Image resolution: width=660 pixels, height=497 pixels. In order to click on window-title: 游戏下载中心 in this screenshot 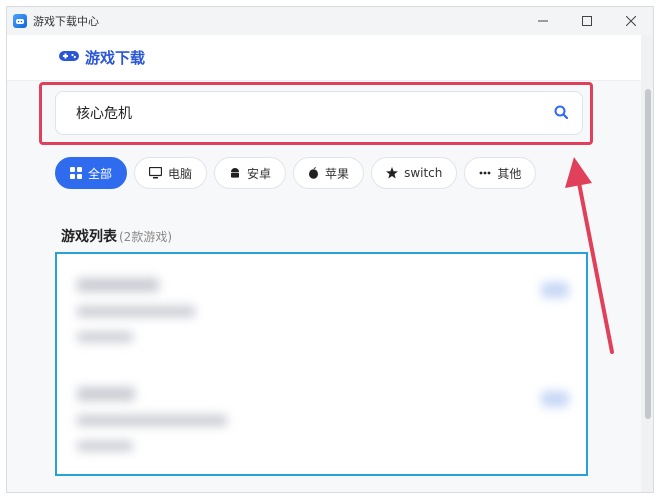, I will do `click(66, 21)`.